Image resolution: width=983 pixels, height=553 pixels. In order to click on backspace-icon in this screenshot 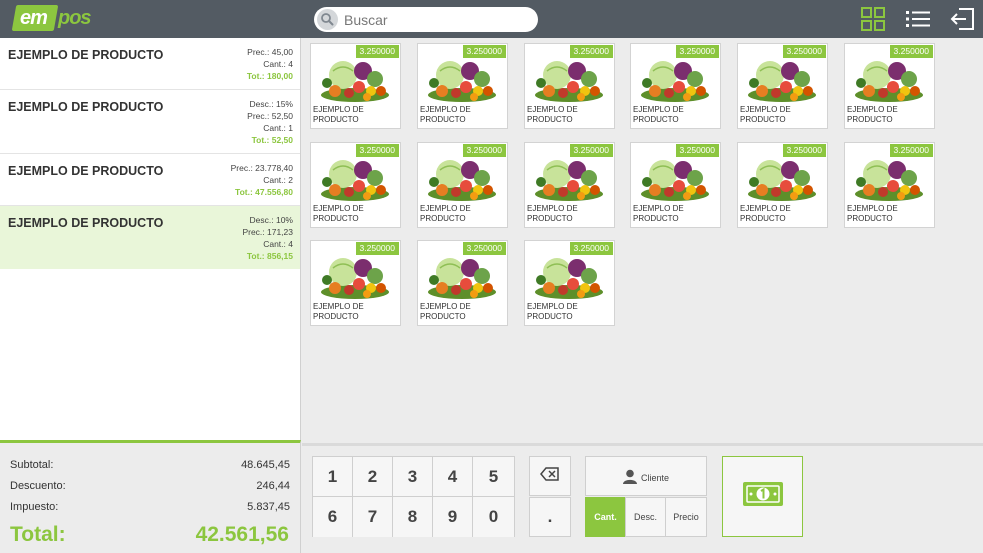, I will do `click(550, 476)`.